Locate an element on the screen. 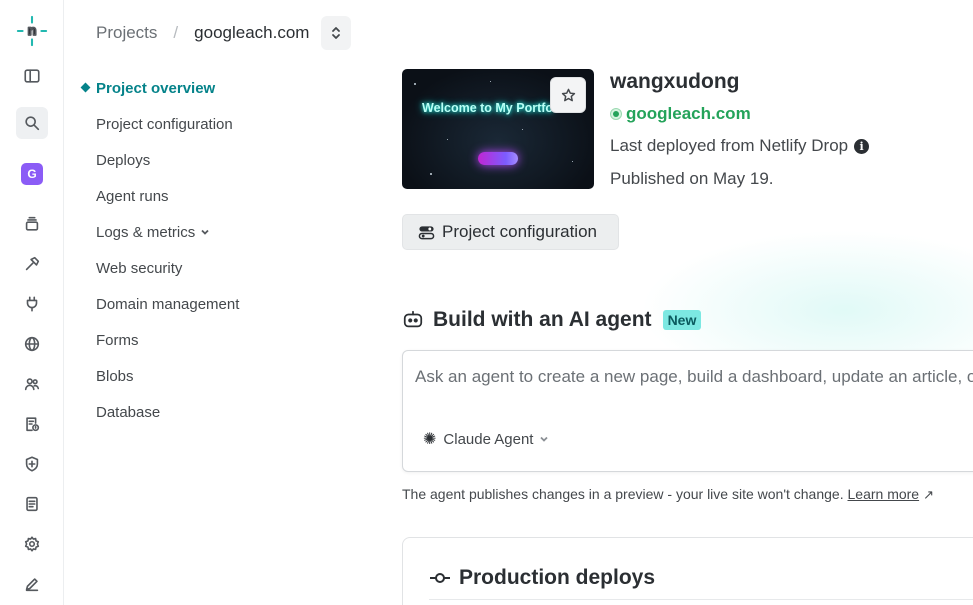 This screenshot has width=973, height=605. nav-label: Domain management is located at coordinates (168, 304).